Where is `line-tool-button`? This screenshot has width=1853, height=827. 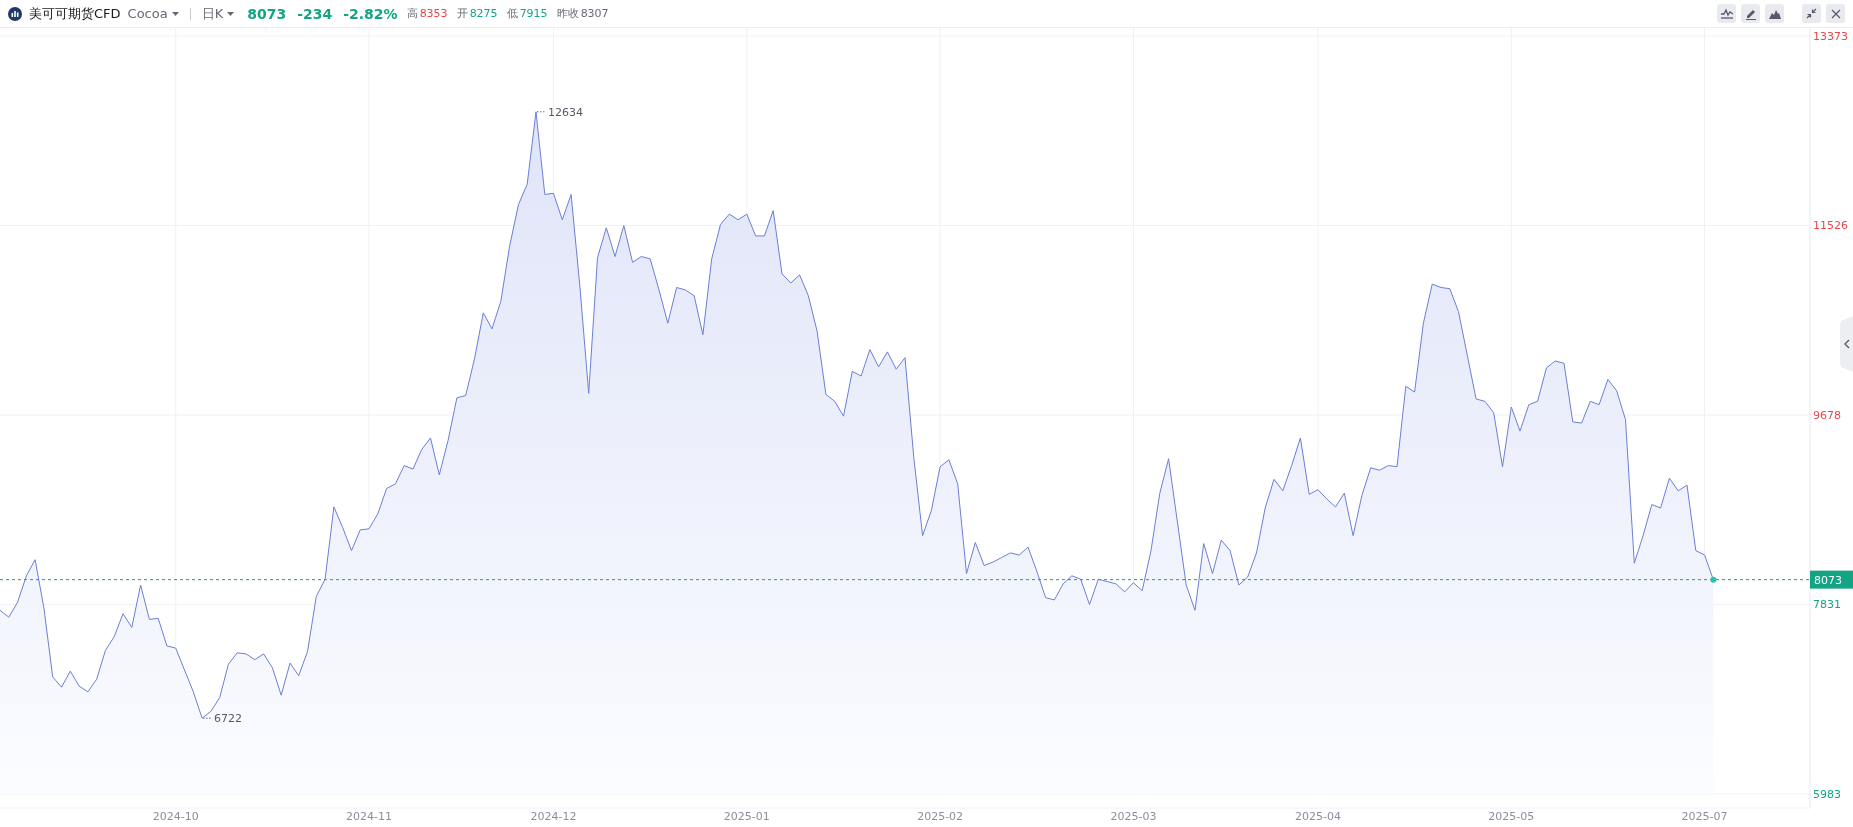
line-tool-button is located at coordinates (1726, 13).